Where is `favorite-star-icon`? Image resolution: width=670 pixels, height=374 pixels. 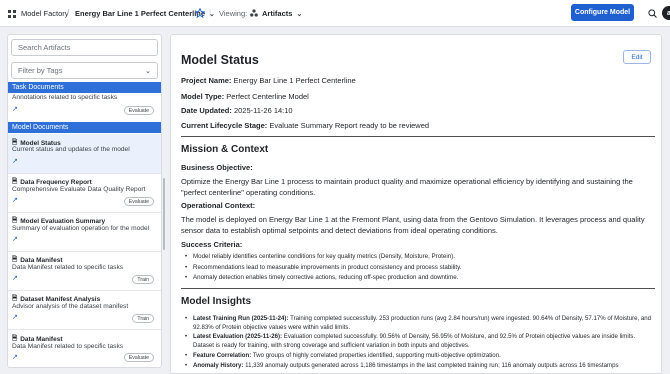
favorite-star-icon is located at coordinates (200, 13).